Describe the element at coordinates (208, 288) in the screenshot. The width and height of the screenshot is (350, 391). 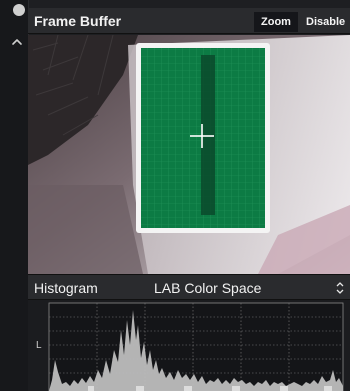
I see `color-space-value: LAB Color Space` at that location.